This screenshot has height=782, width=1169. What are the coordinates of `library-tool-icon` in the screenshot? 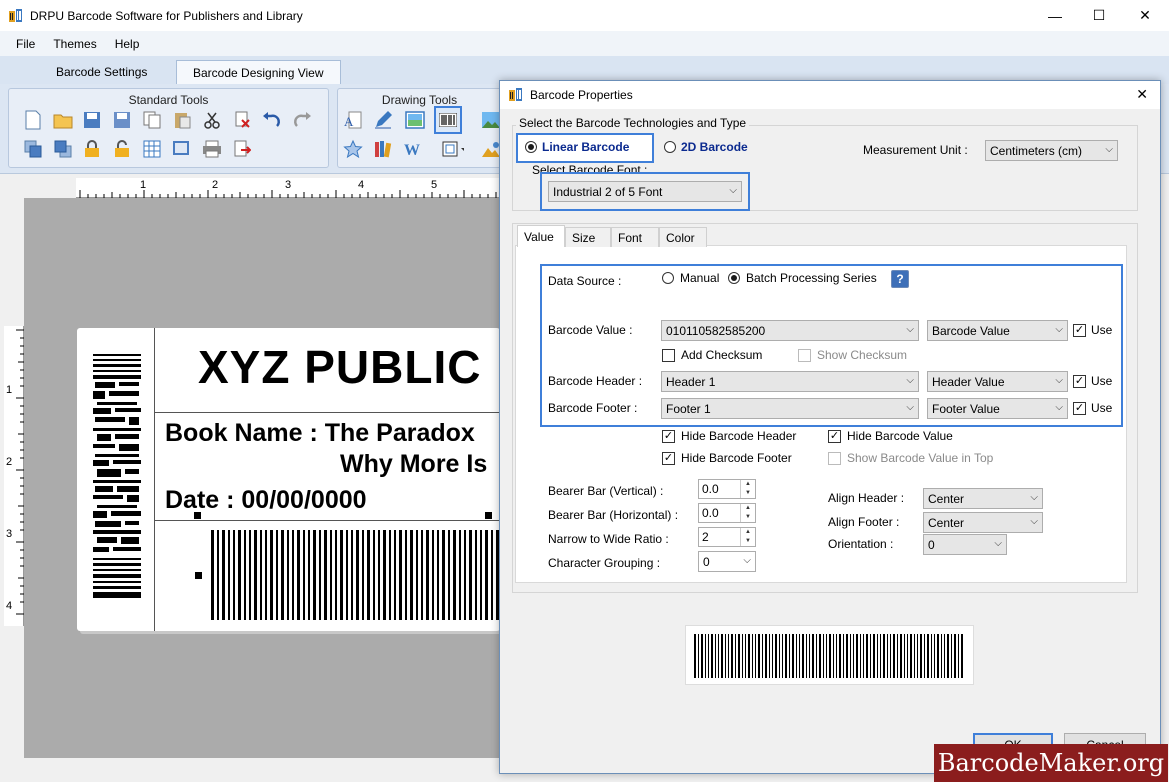 It's located at (383, 149).